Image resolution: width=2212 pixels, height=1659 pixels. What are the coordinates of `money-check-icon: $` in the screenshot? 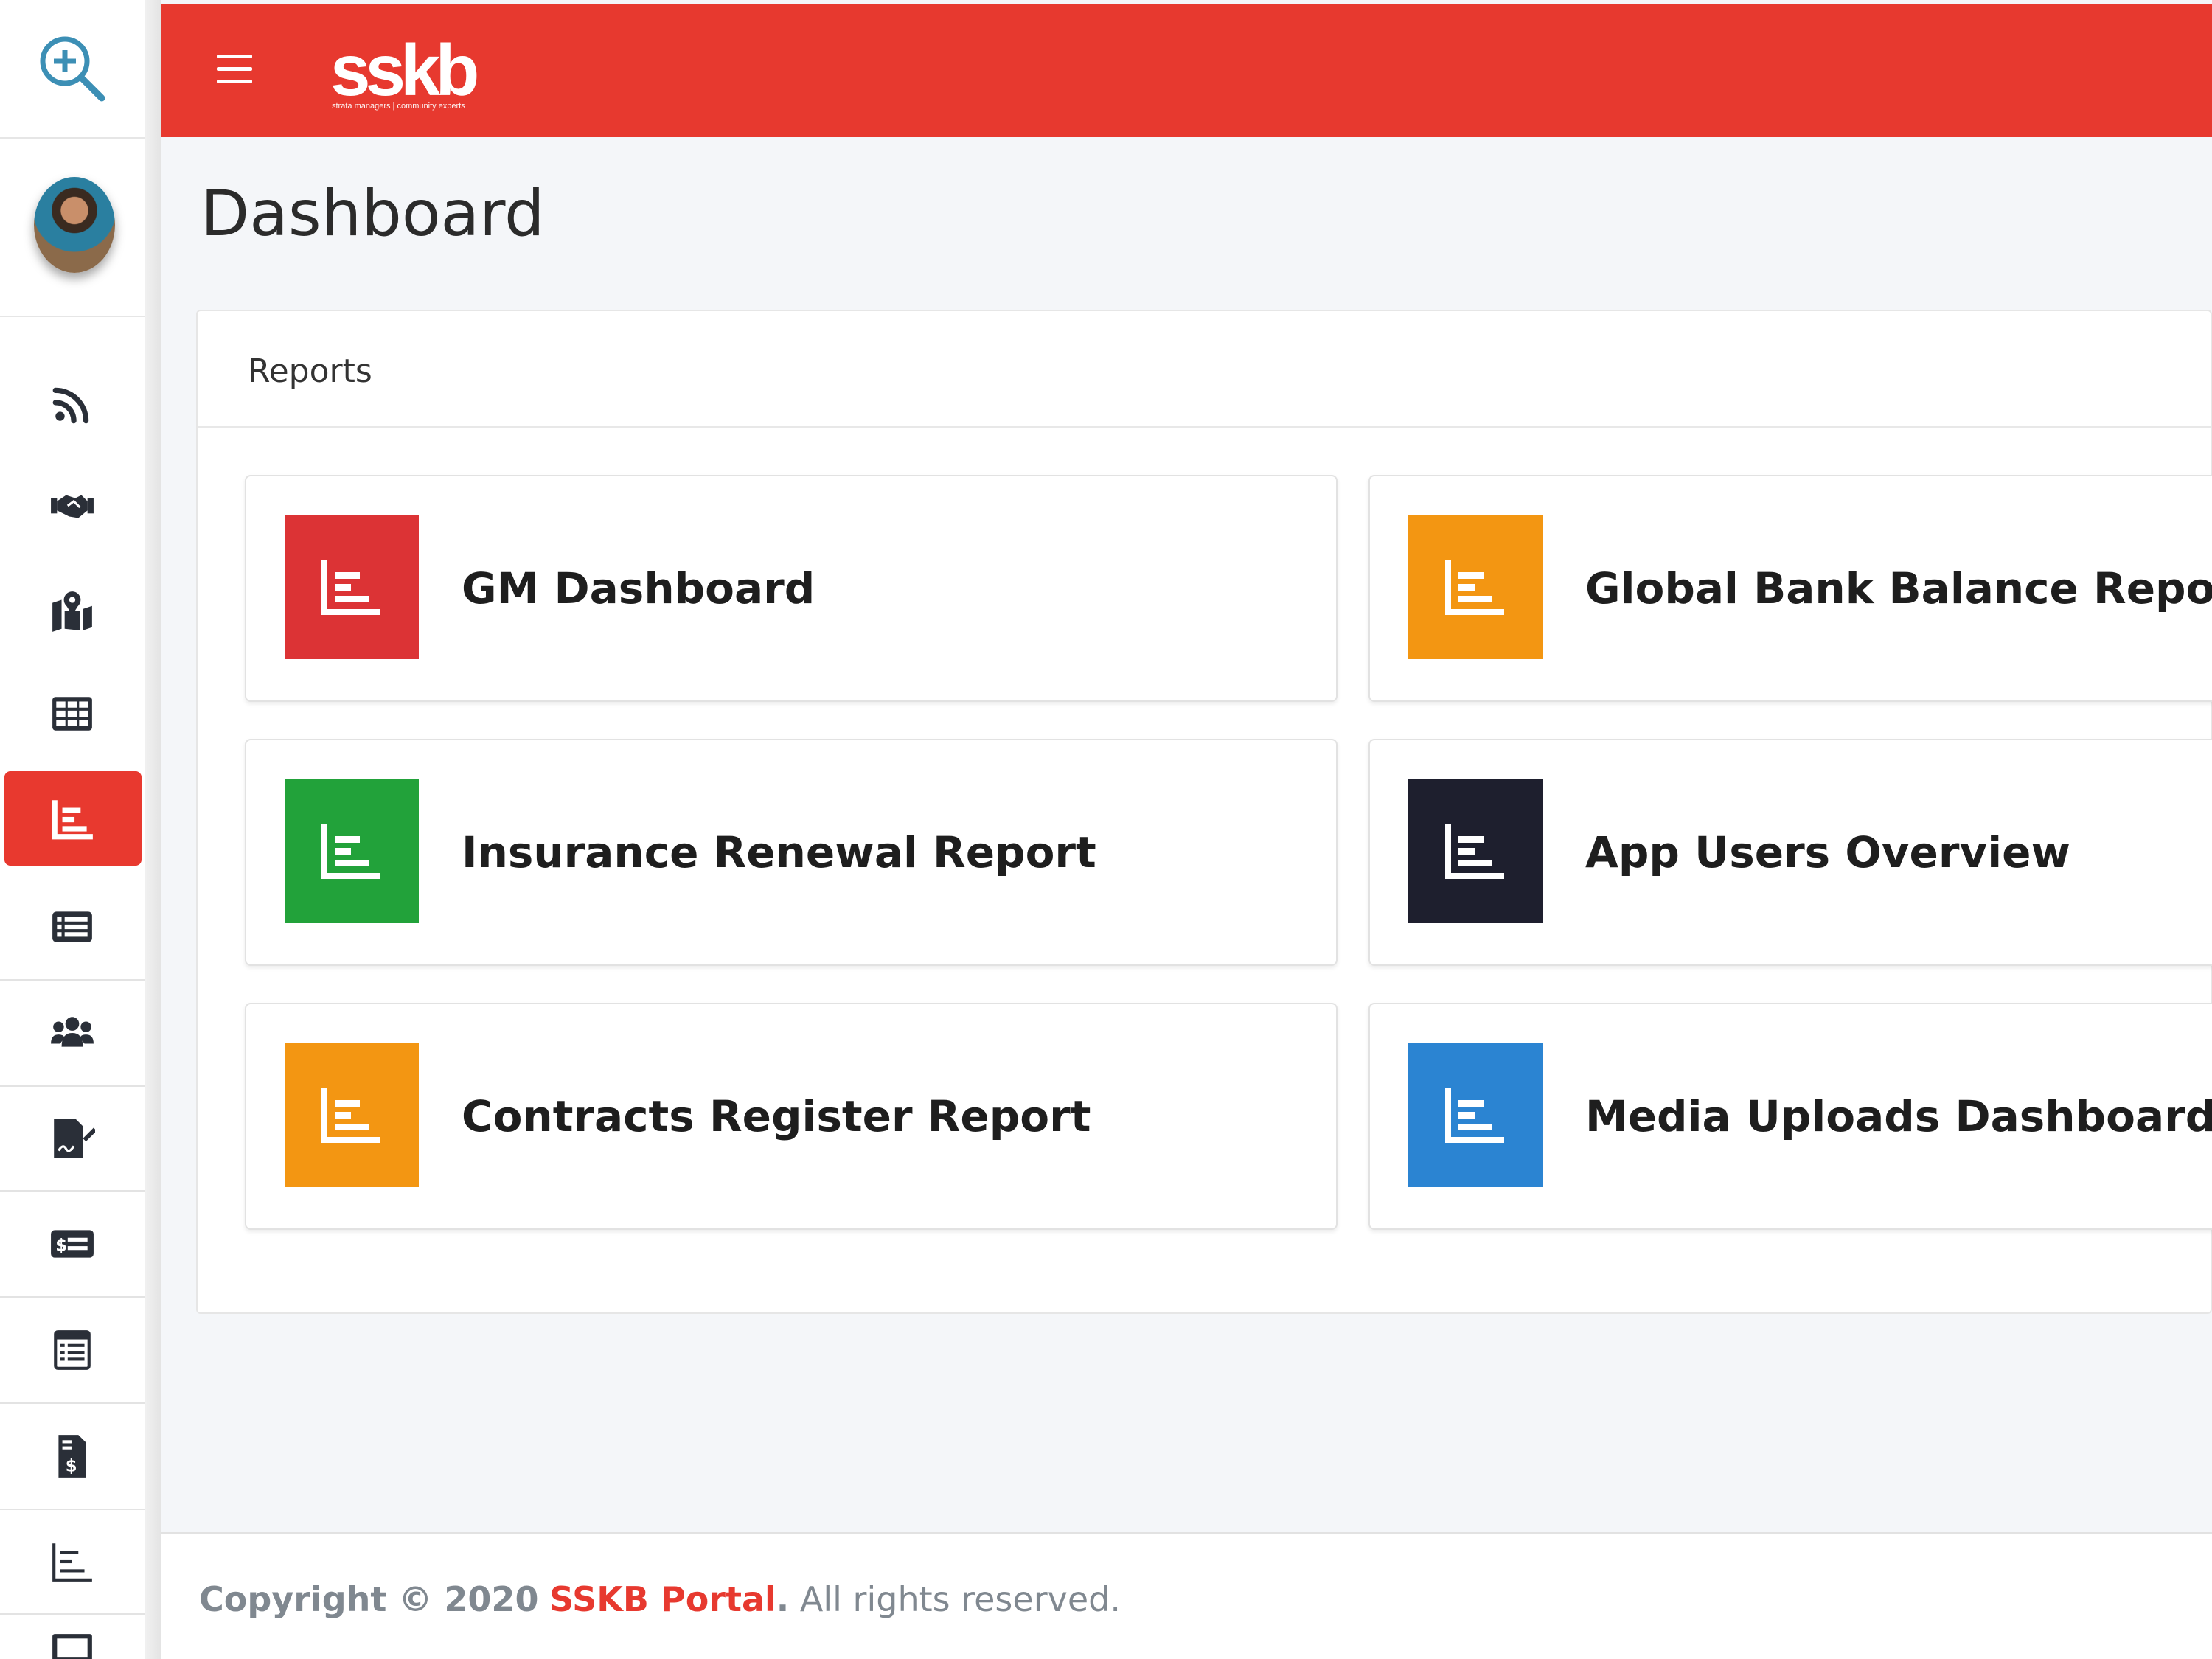 It's located at (72, 1244).